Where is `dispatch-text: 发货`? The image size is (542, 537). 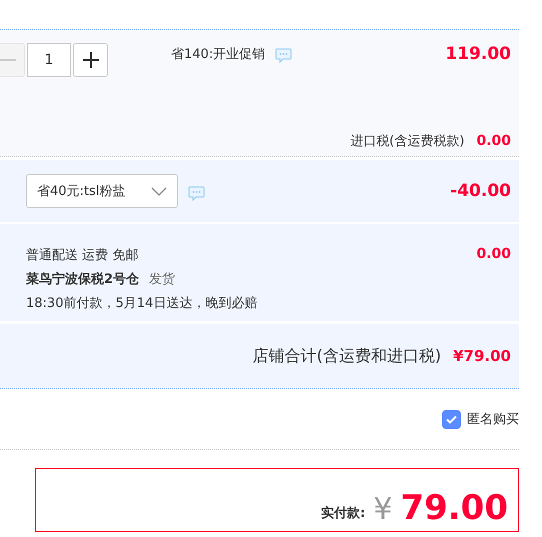 dispatch-text: 发货 is located at coordinates (162, 279).